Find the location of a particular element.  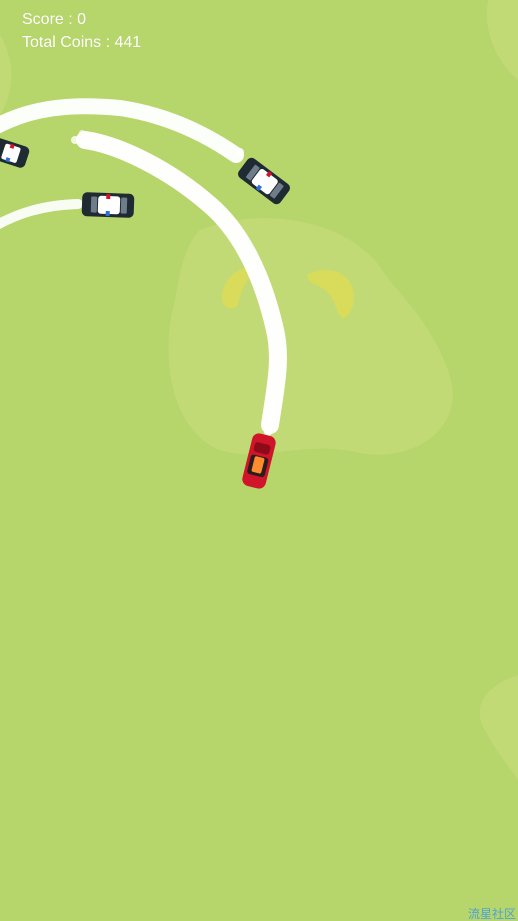

total-coins-display: Total Coins : 441 is located at coordinates (81, 42).